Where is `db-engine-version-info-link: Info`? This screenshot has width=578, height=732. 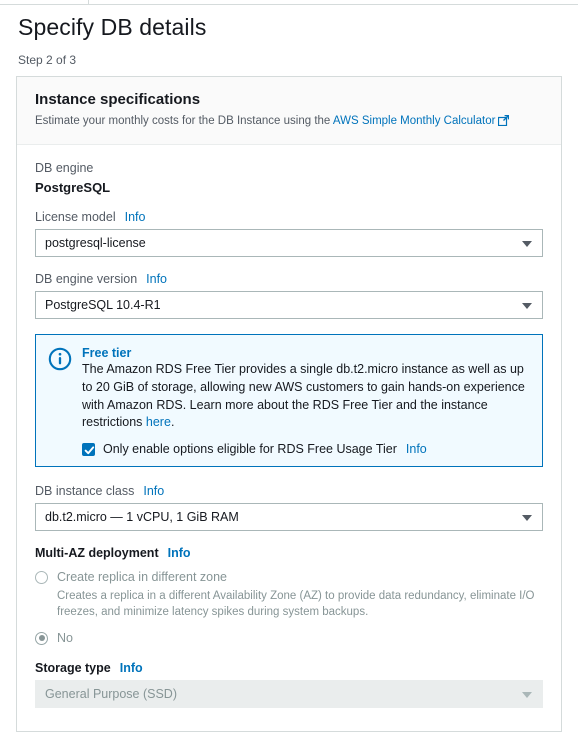
db-engine-version-info-link: Info is located at coordinates (156, 279).